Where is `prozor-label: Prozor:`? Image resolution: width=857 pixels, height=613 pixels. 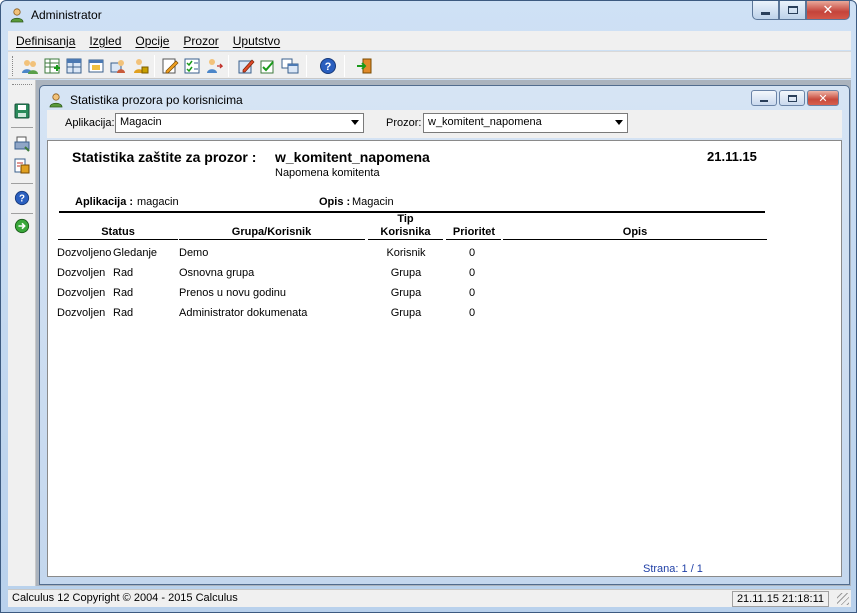 prozor-label: Prozor: is located at coordinates (404, 123).